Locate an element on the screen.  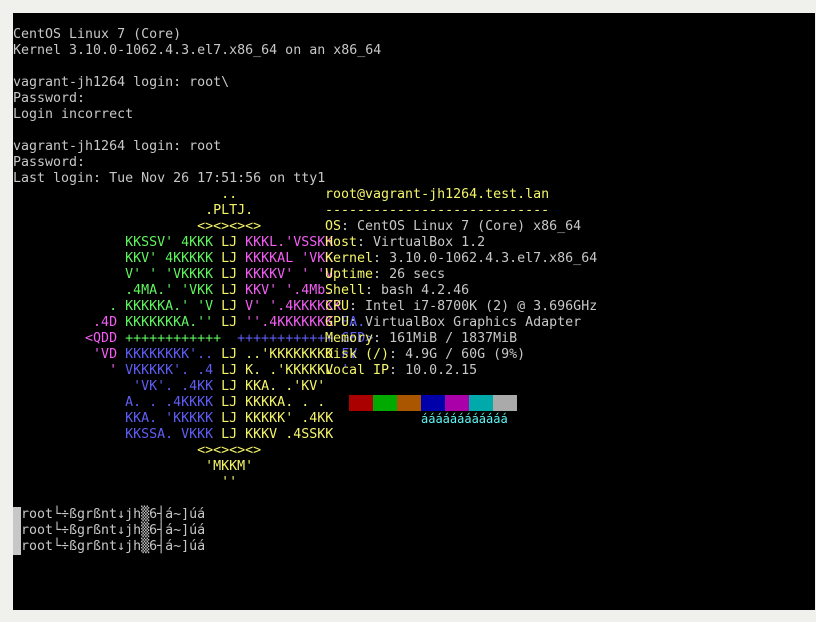
logo-line: .. is located at coordinates (125, 194).